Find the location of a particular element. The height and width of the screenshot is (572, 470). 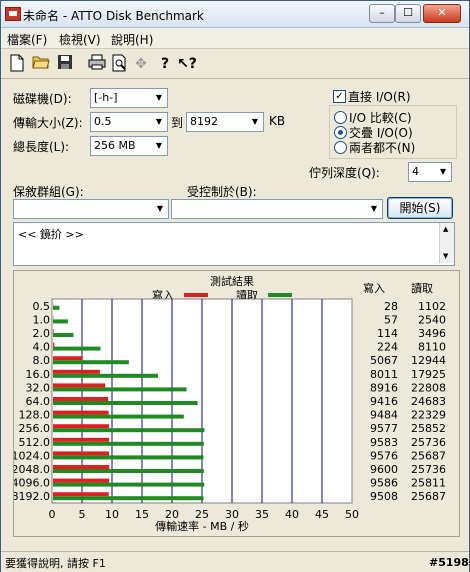

y-tick-label: 8192.0 is located at coordinates (32, 496).